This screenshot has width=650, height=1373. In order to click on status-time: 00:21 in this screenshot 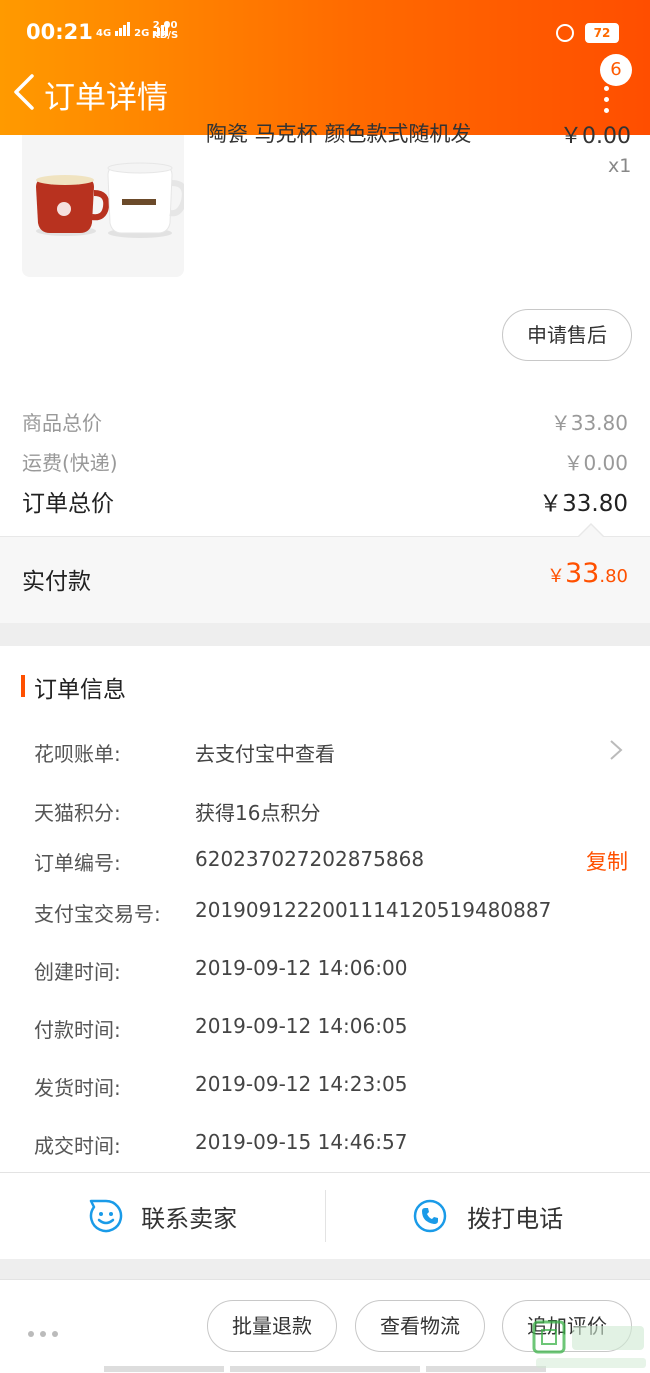, I will do `click(59, 32)`.